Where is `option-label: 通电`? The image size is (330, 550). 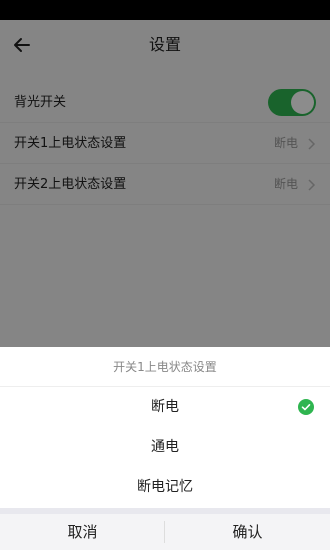 option-label: 通电 is located at coordinates (165, 447).